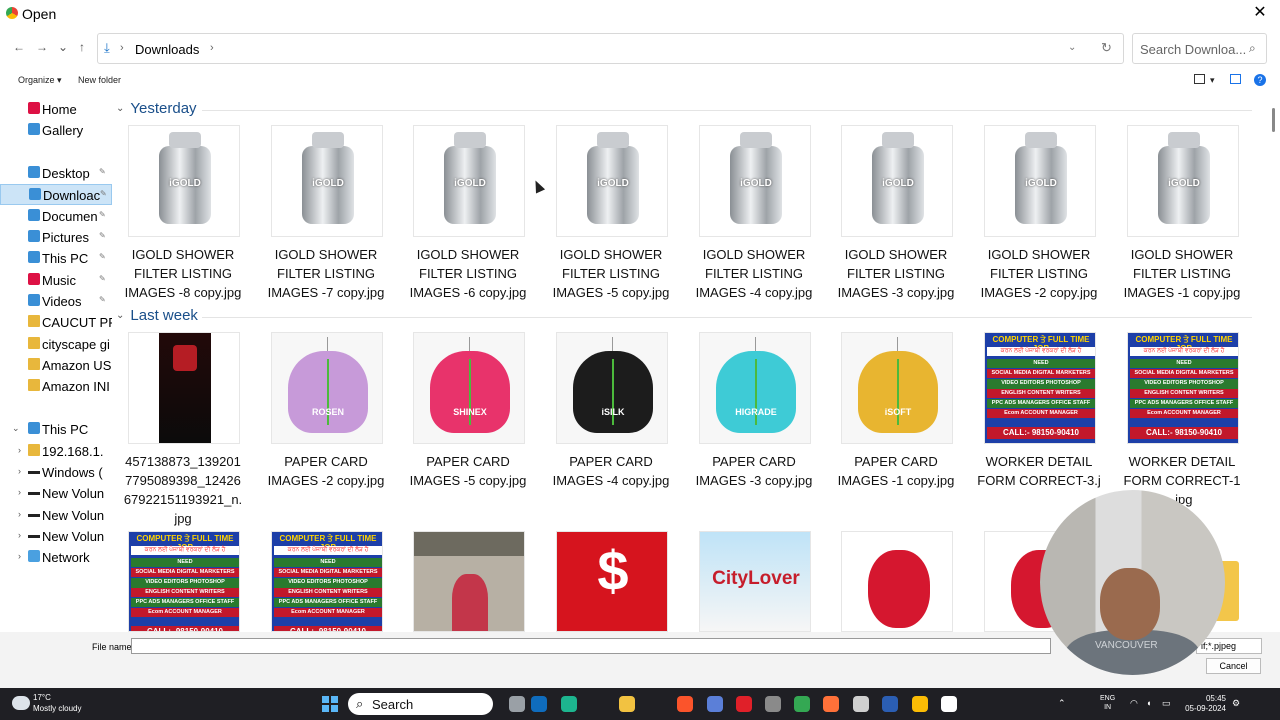 The image size is (1280, 720). Describe the element at coordinates (21, 703) in the screenshot. I see `weather-icon` at that location.